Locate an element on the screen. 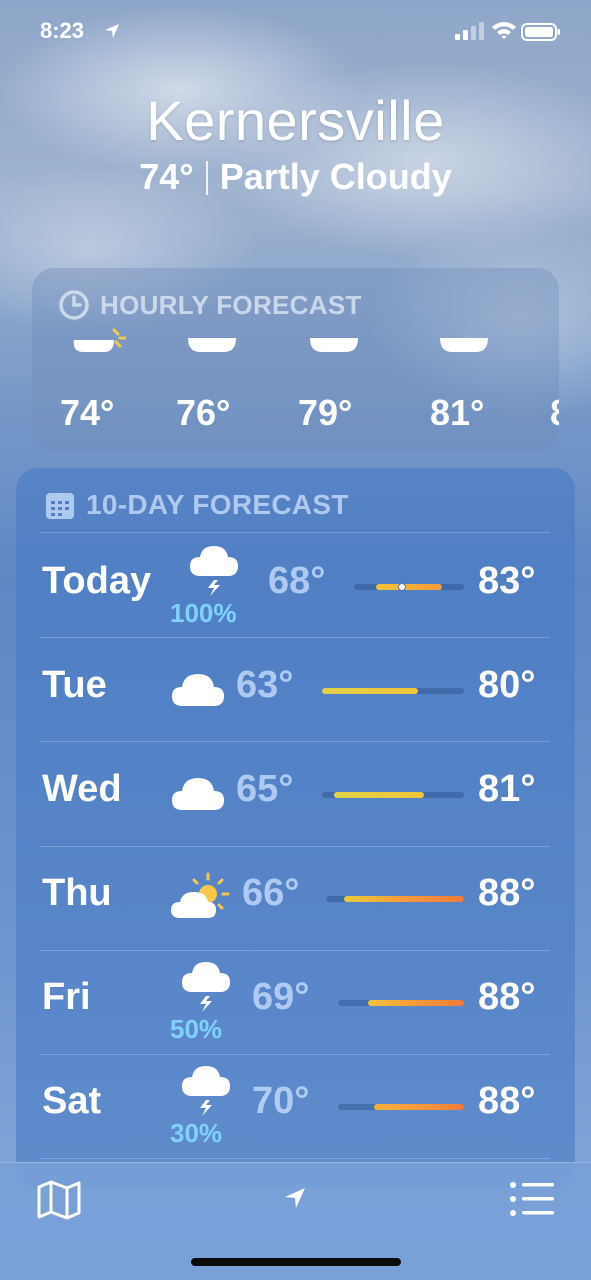  divider is located at coordinates (206, 178).